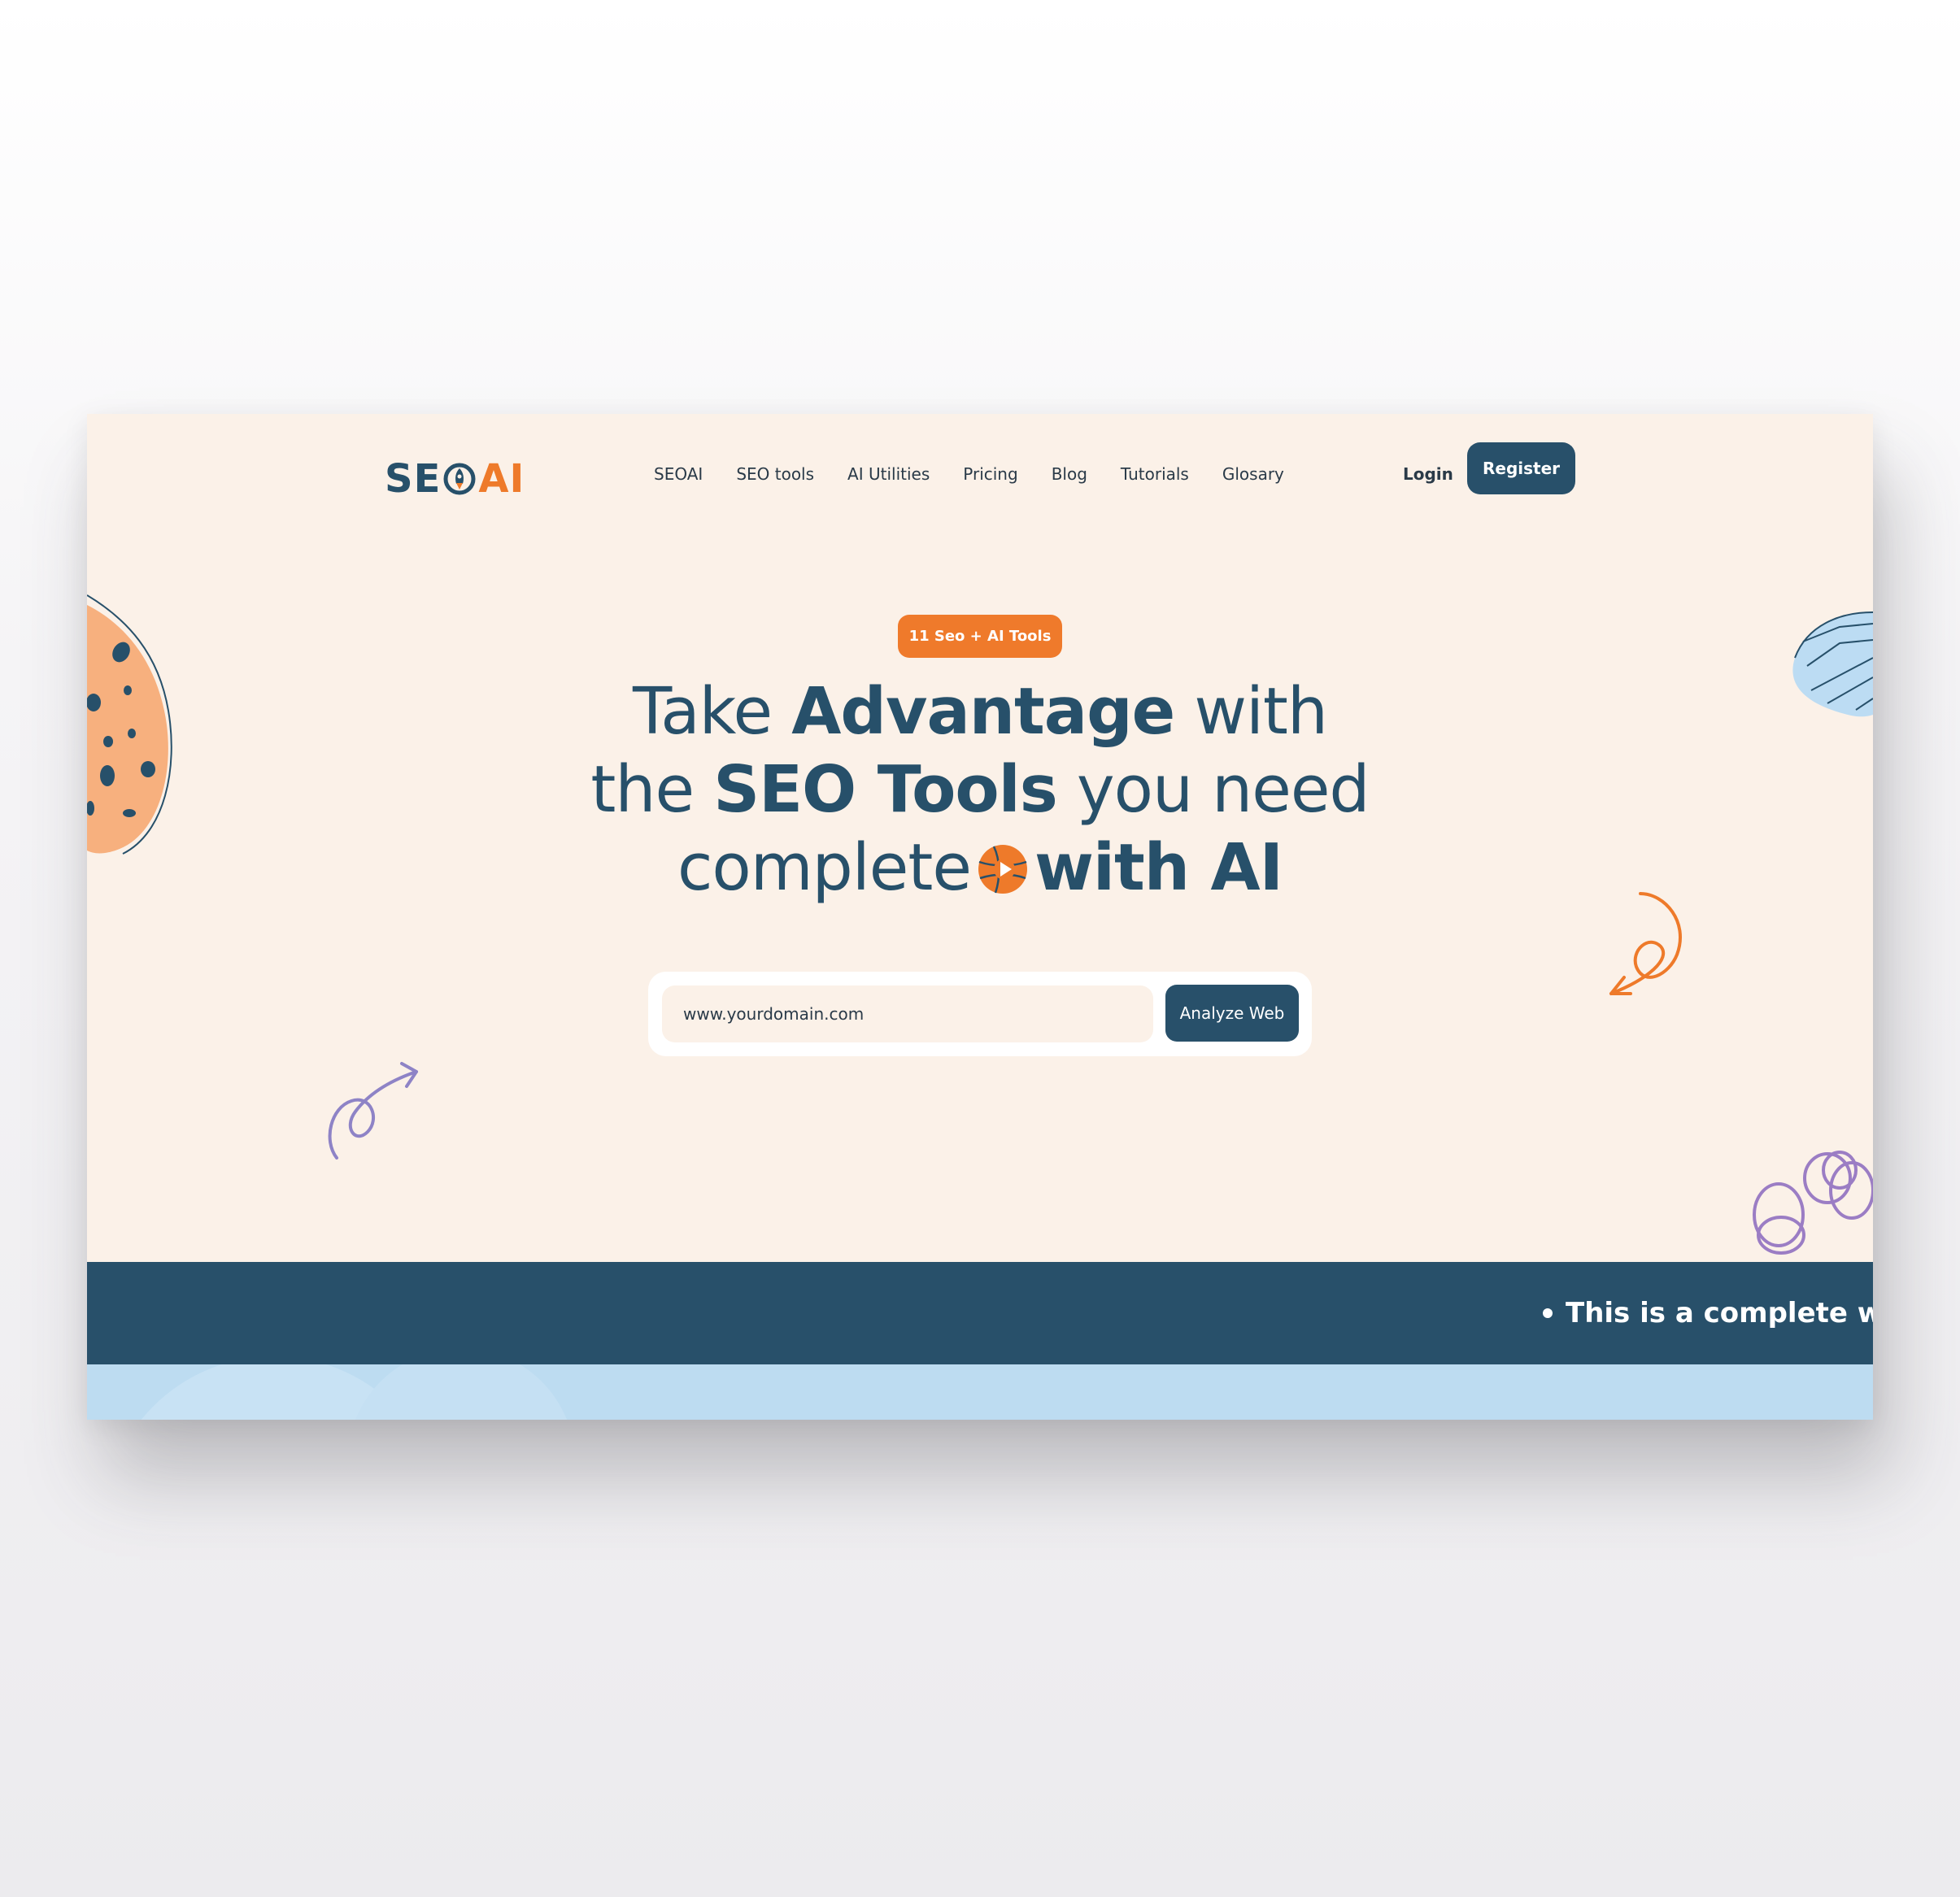  Describe the element at coordinates (990, 474) in the screenshot. I see `nav-item-pricing: Pricing` at that location.